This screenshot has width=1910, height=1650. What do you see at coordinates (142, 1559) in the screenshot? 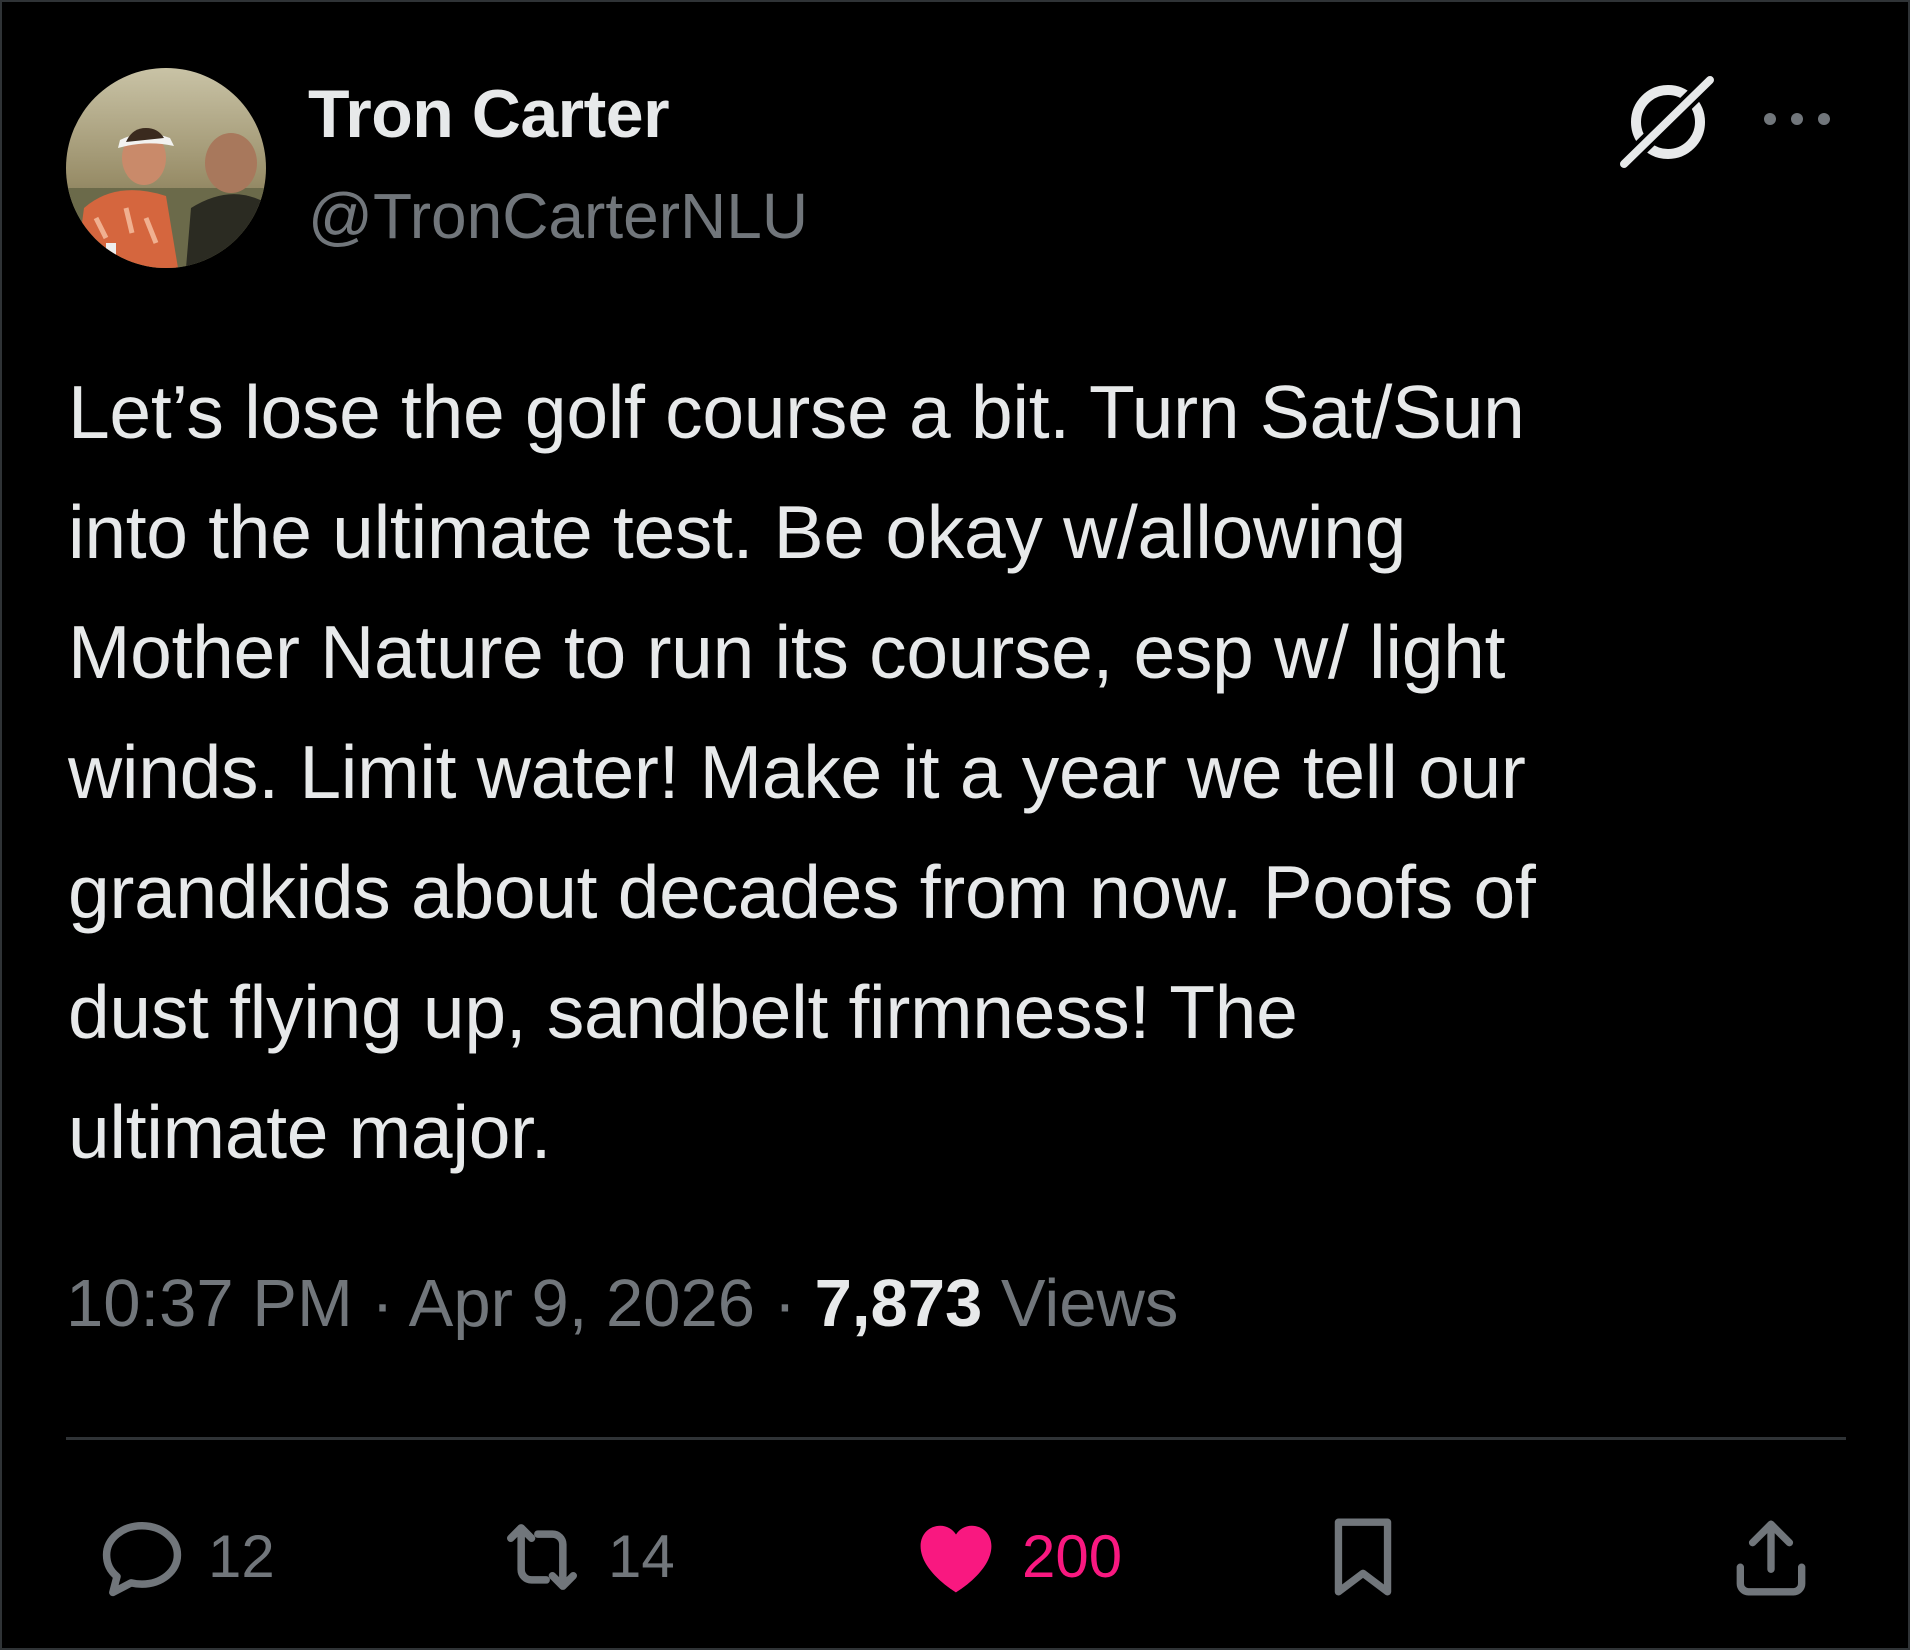
I see `reply-icon` at bounding box center [142, 1559].